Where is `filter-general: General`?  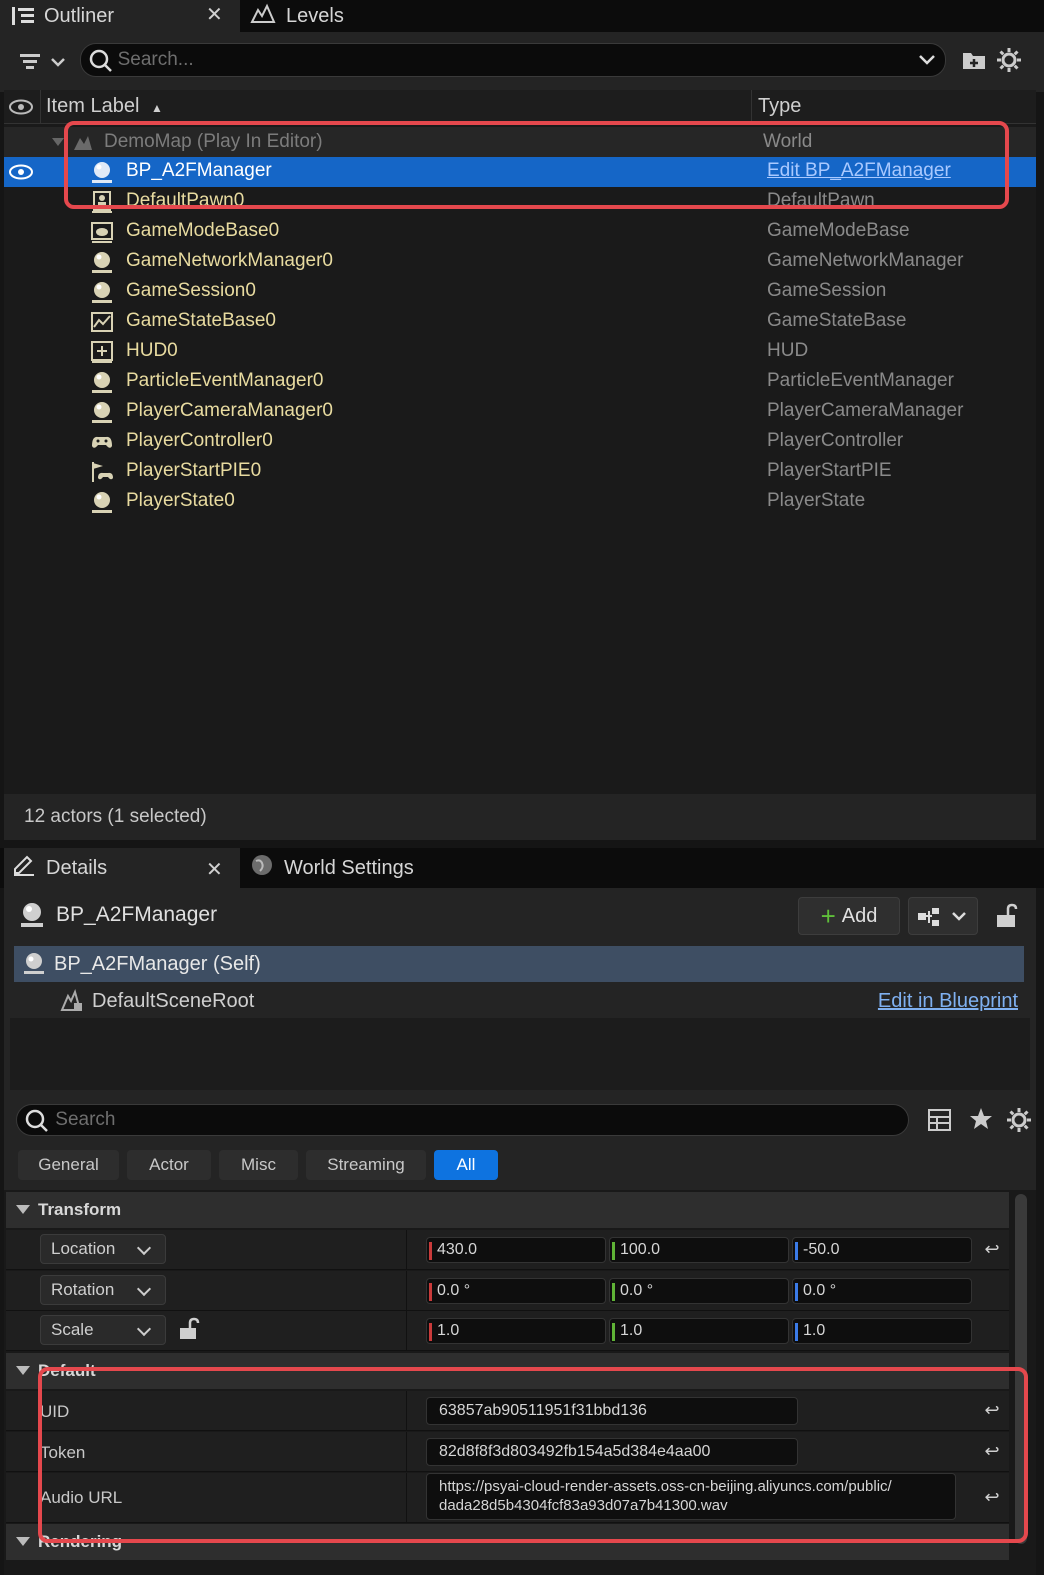 filter-general: General is located at coordinates (68, 1165).